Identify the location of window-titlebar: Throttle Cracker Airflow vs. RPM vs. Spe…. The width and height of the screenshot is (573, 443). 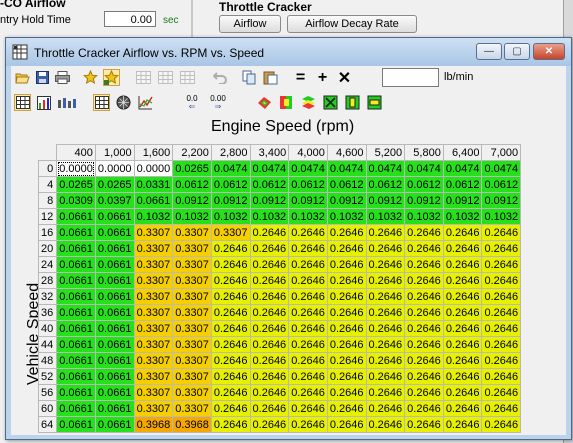
(288, 52).